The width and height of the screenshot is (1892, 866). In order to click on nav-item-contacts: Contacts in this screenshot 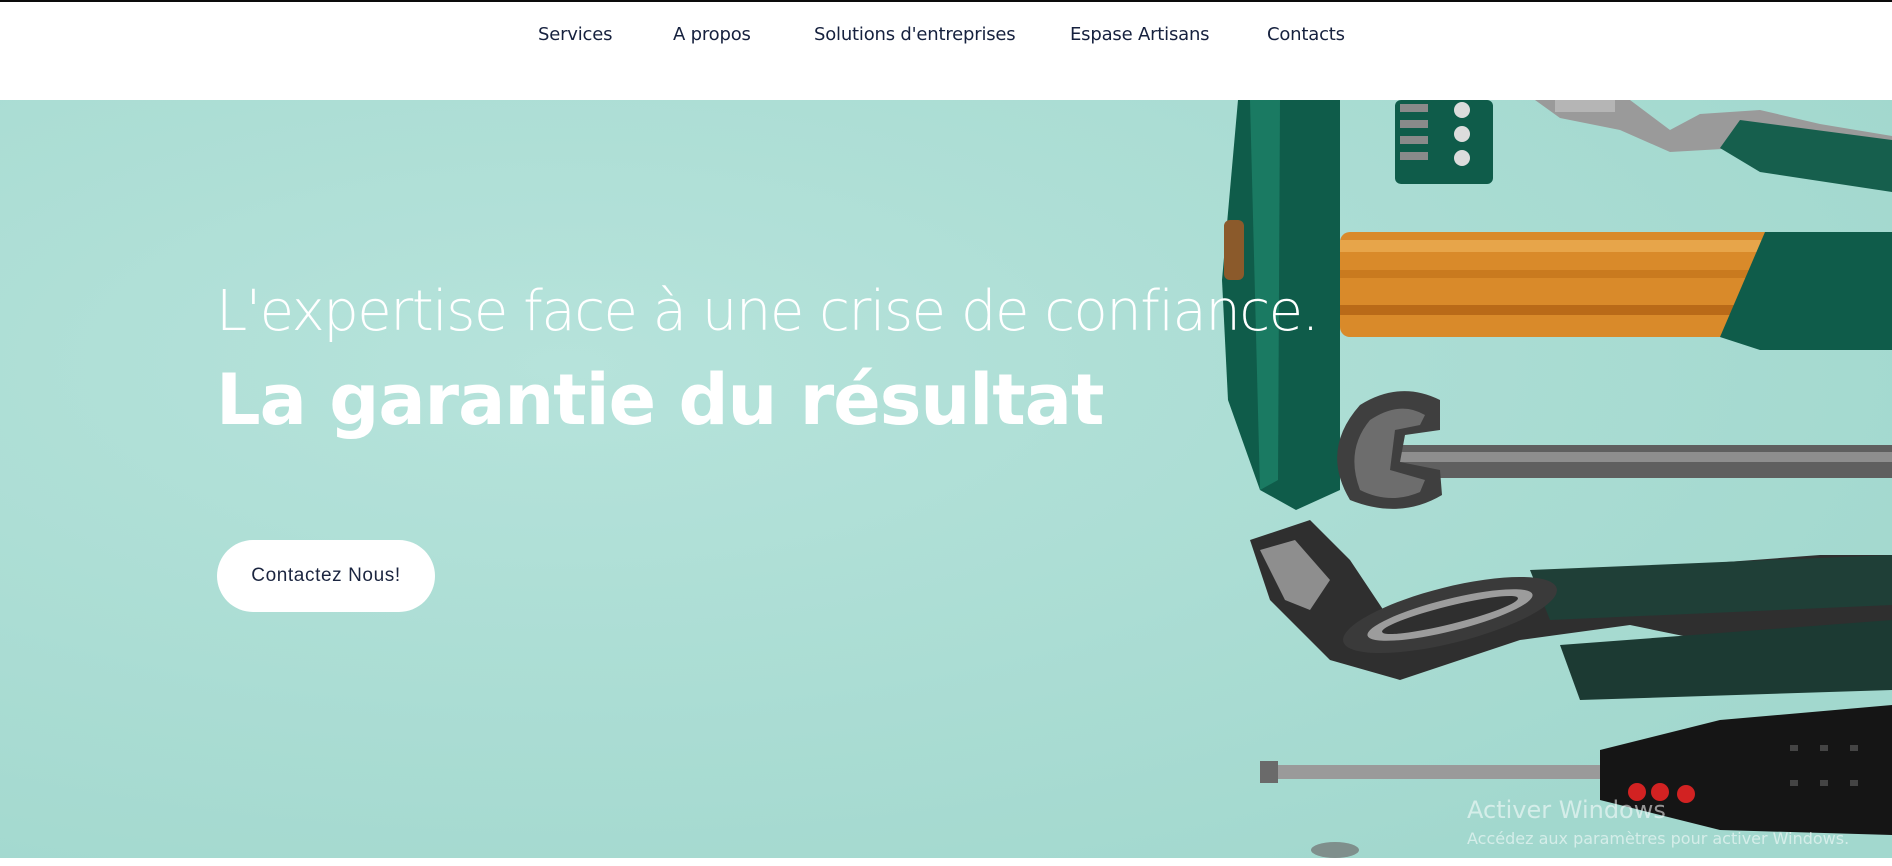, I will do `click(1306, 35)`.